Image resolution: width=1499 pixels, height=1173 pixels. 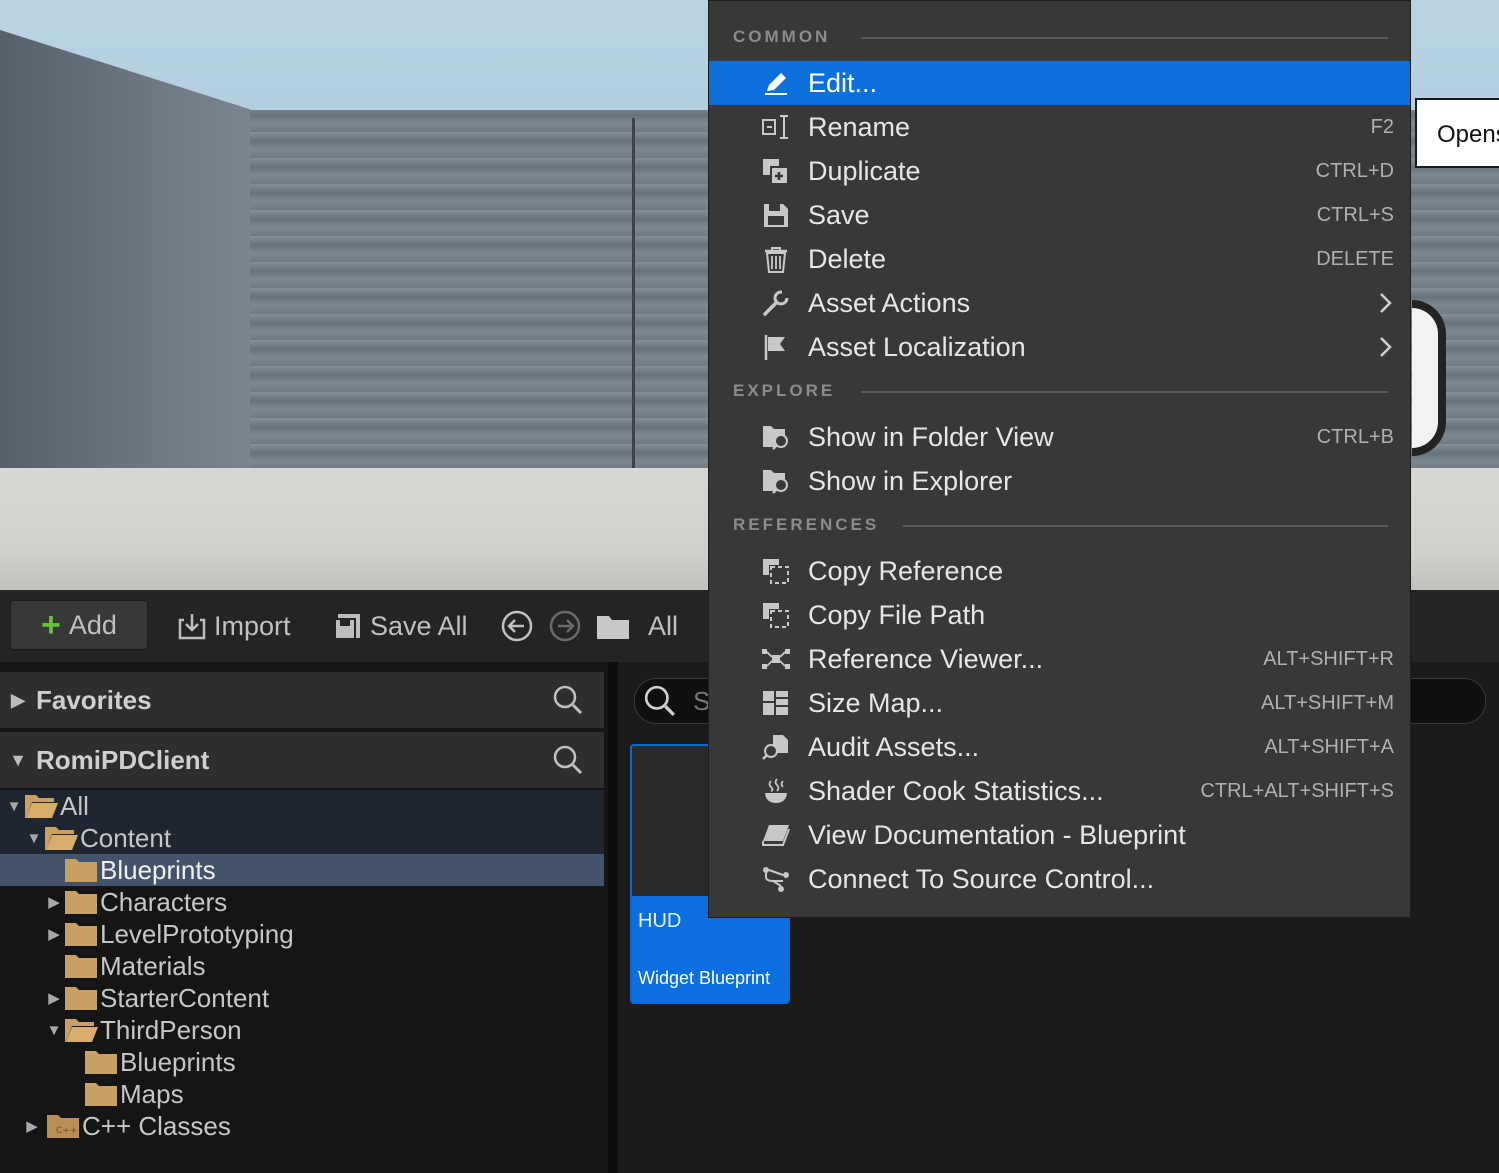 What do you see at coordinates (1059, 615) in the screenshot?
I see `menu-item-copy-file-path: Copy File Path` at bounding box center [1059, 615].